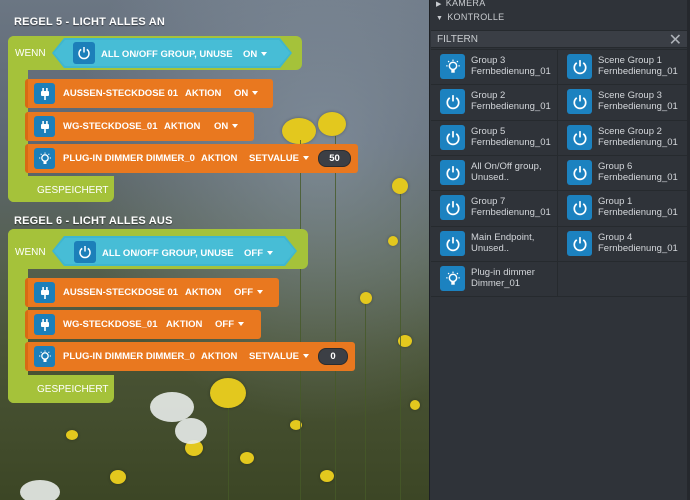 Image resolution: width=690 pixels, height=500 pixels. What do you see at coordinates (503, 237) in the screenshot?
I see `device-name-line1: Main Endpoint,` at bounding box center [503, 237].